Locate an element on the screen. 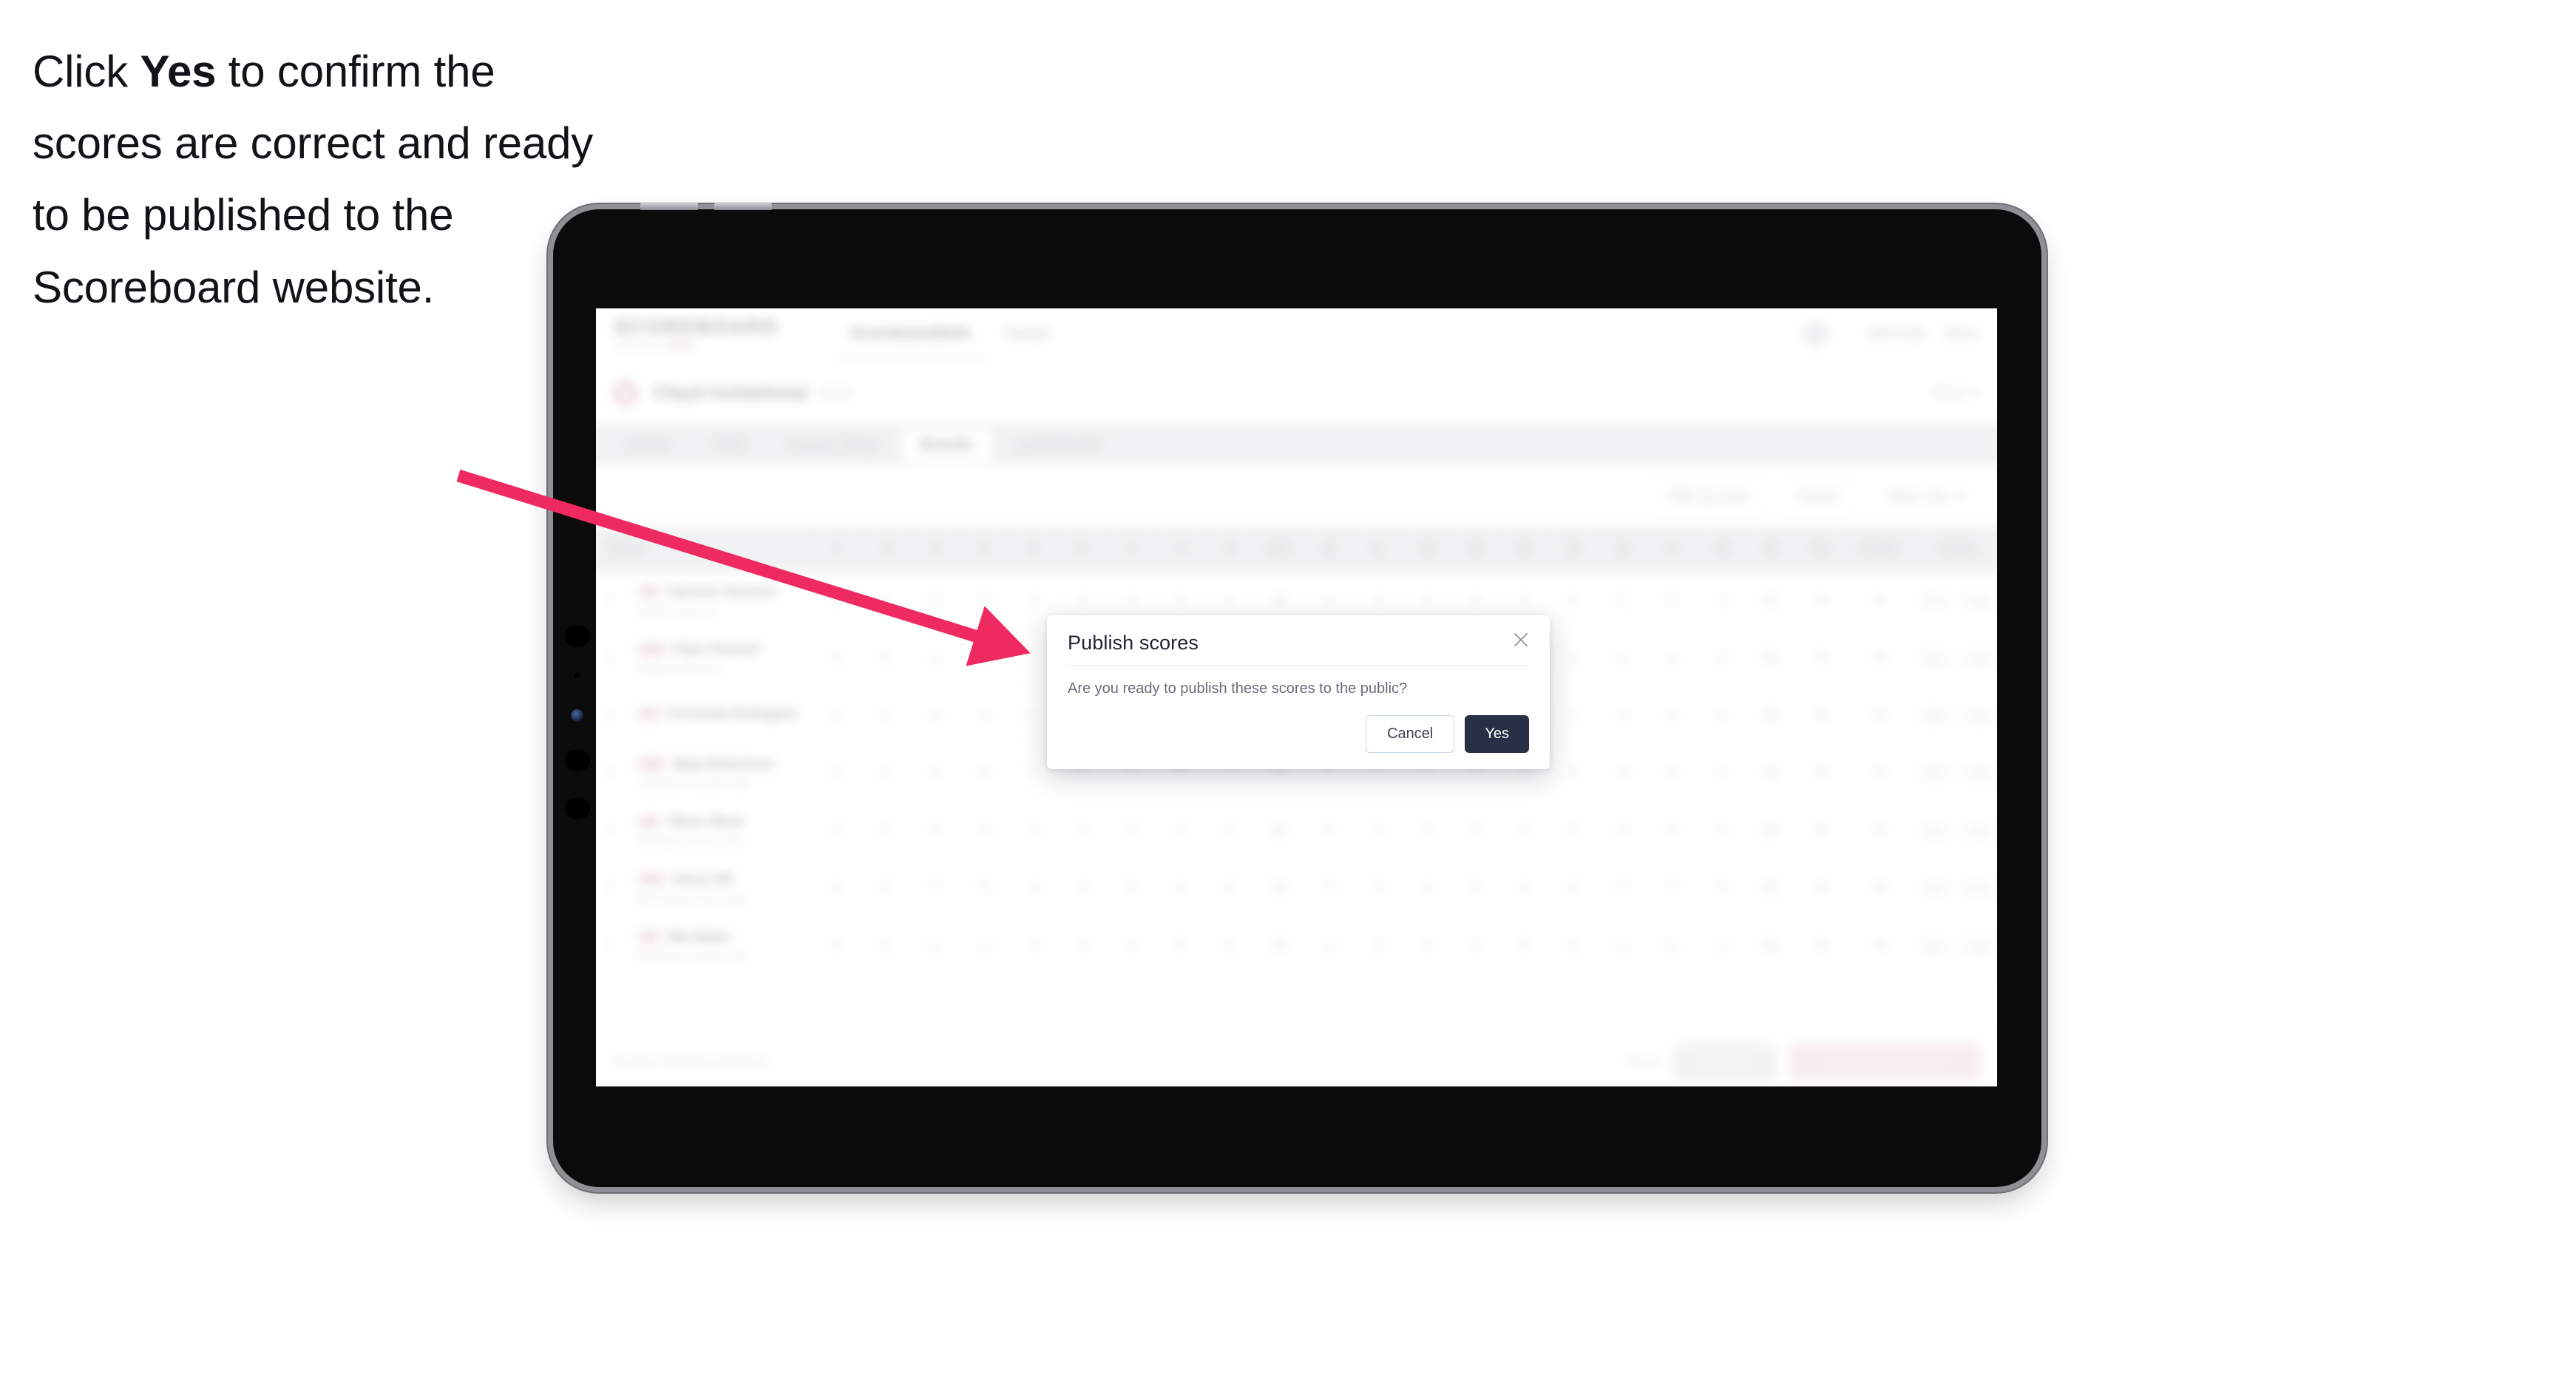 The height and width of the screenshot is (1386, 2576). brand-logo: SCOREBOARD powered by GOLF is located at coordinates (696, 333).